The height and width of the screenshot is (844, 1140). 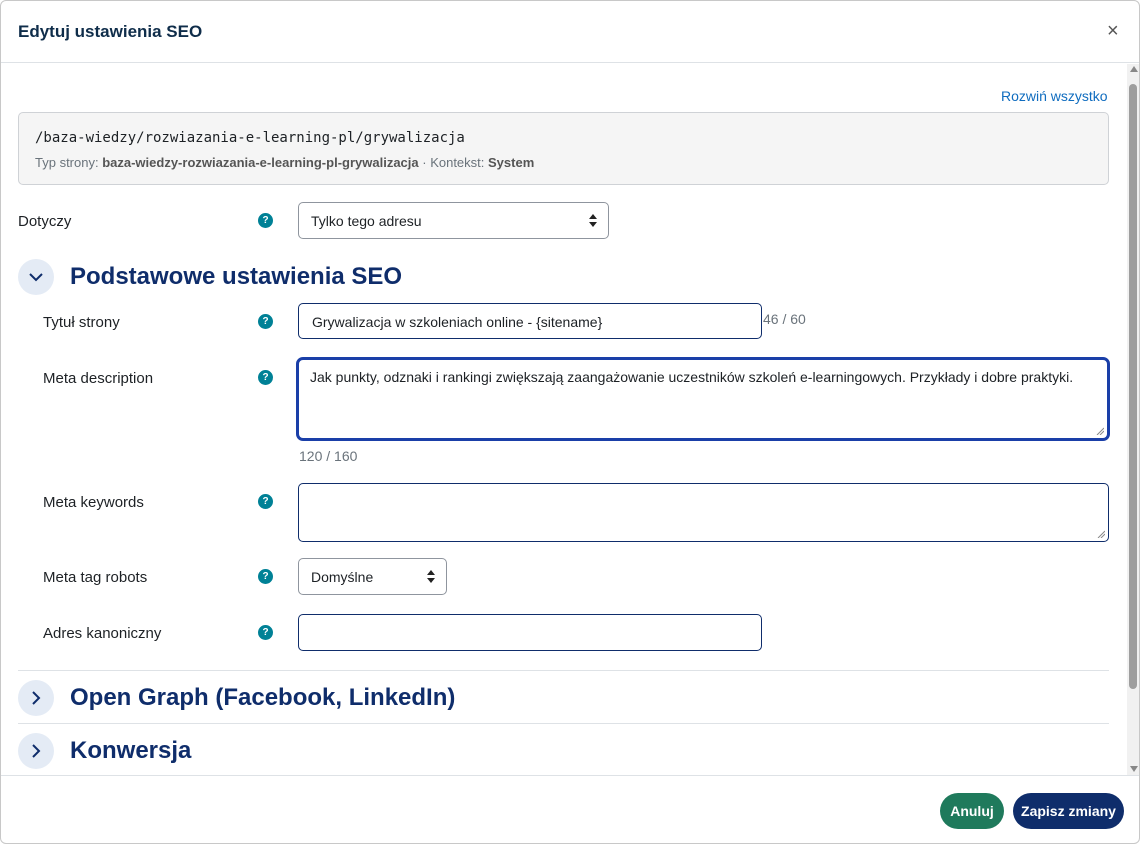 What do you see at coordinates (1068, 811) in the screenshot?
I see `save-button: Zapisz zmiany` at bounding box center [1068, 811].